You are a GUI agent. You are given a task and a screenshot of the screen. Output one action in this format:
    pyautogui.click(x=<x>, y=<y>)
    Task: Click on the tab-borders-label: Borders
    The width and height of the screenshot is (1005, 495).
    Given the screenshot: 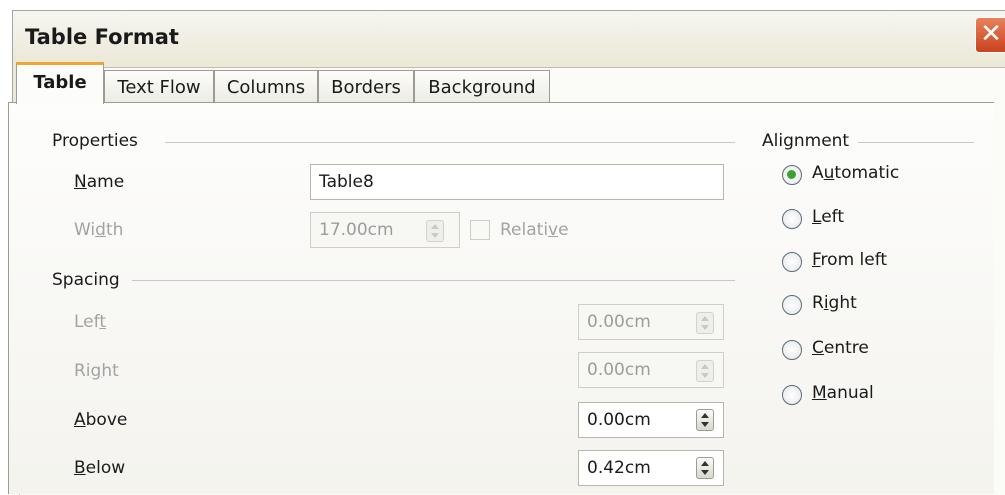 What is the action you would take?
    pyautogui.click(x=366, y=87)
    